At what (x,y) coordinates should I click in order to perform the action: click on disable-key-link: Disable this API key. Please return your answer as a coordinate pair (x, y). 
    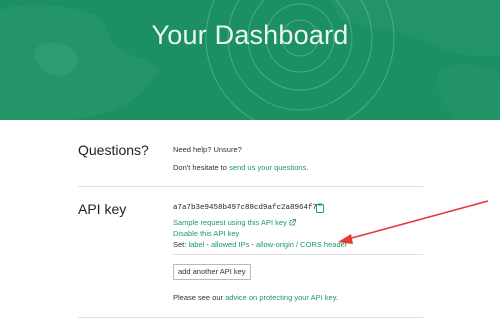
    Looking at the image, I should click on (206, 233).